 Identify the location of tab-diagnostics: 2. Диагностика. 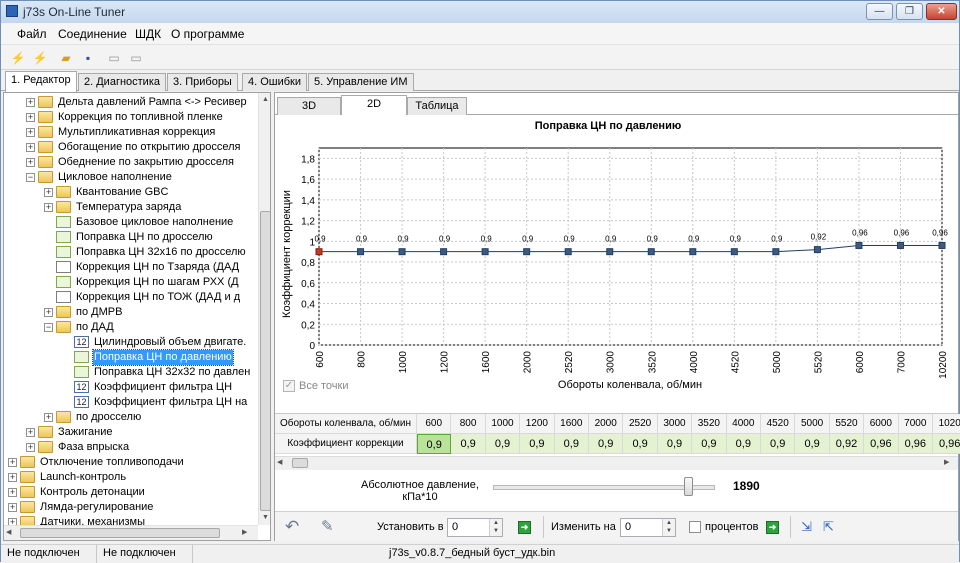
(122, 82).